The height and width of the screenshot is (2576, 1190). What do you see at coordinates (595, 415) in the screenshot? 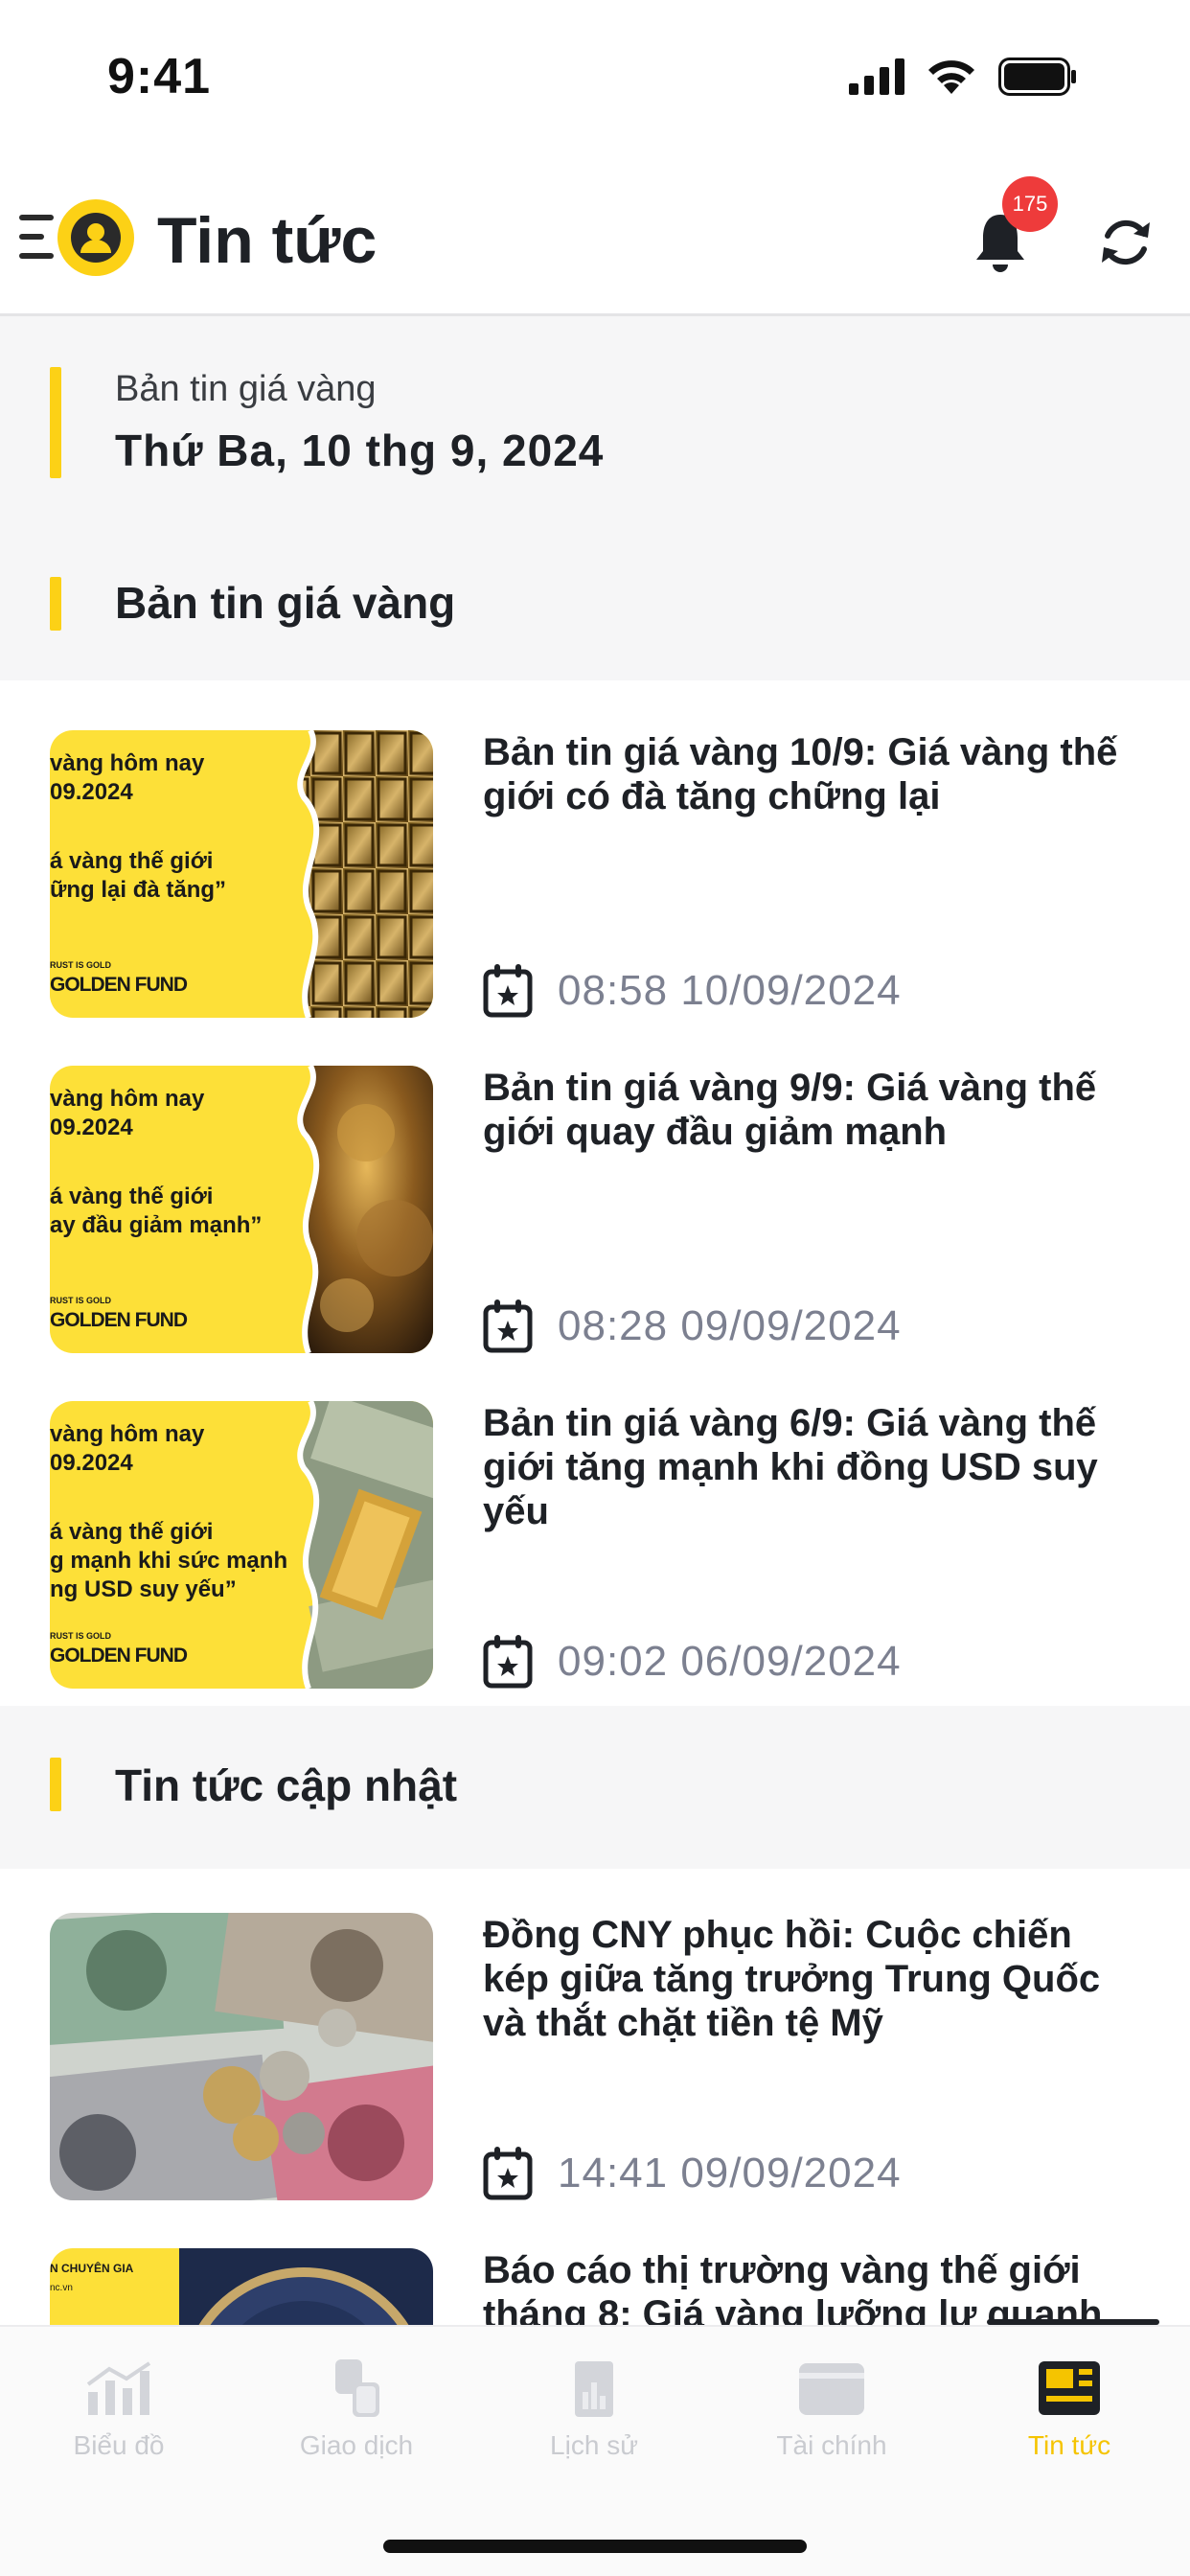
I see `bulletin-card: Bản tin giá vàng Thứ Ba, 10 thg 9, 2024` at bounding box center [595, 415].